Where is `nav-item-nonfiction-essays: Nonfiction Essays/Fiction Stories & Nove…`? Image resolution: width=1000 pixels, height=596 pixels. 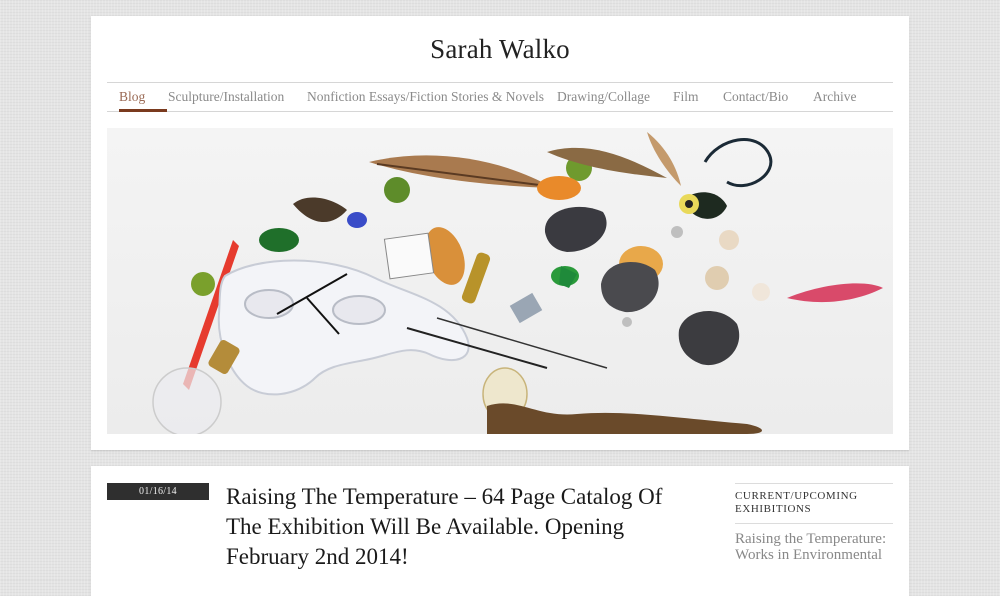 nav-item-nonfiction-essays: Nonfiction Essays/Fiction Stories & Nove… is located at coordinates (425, 97).